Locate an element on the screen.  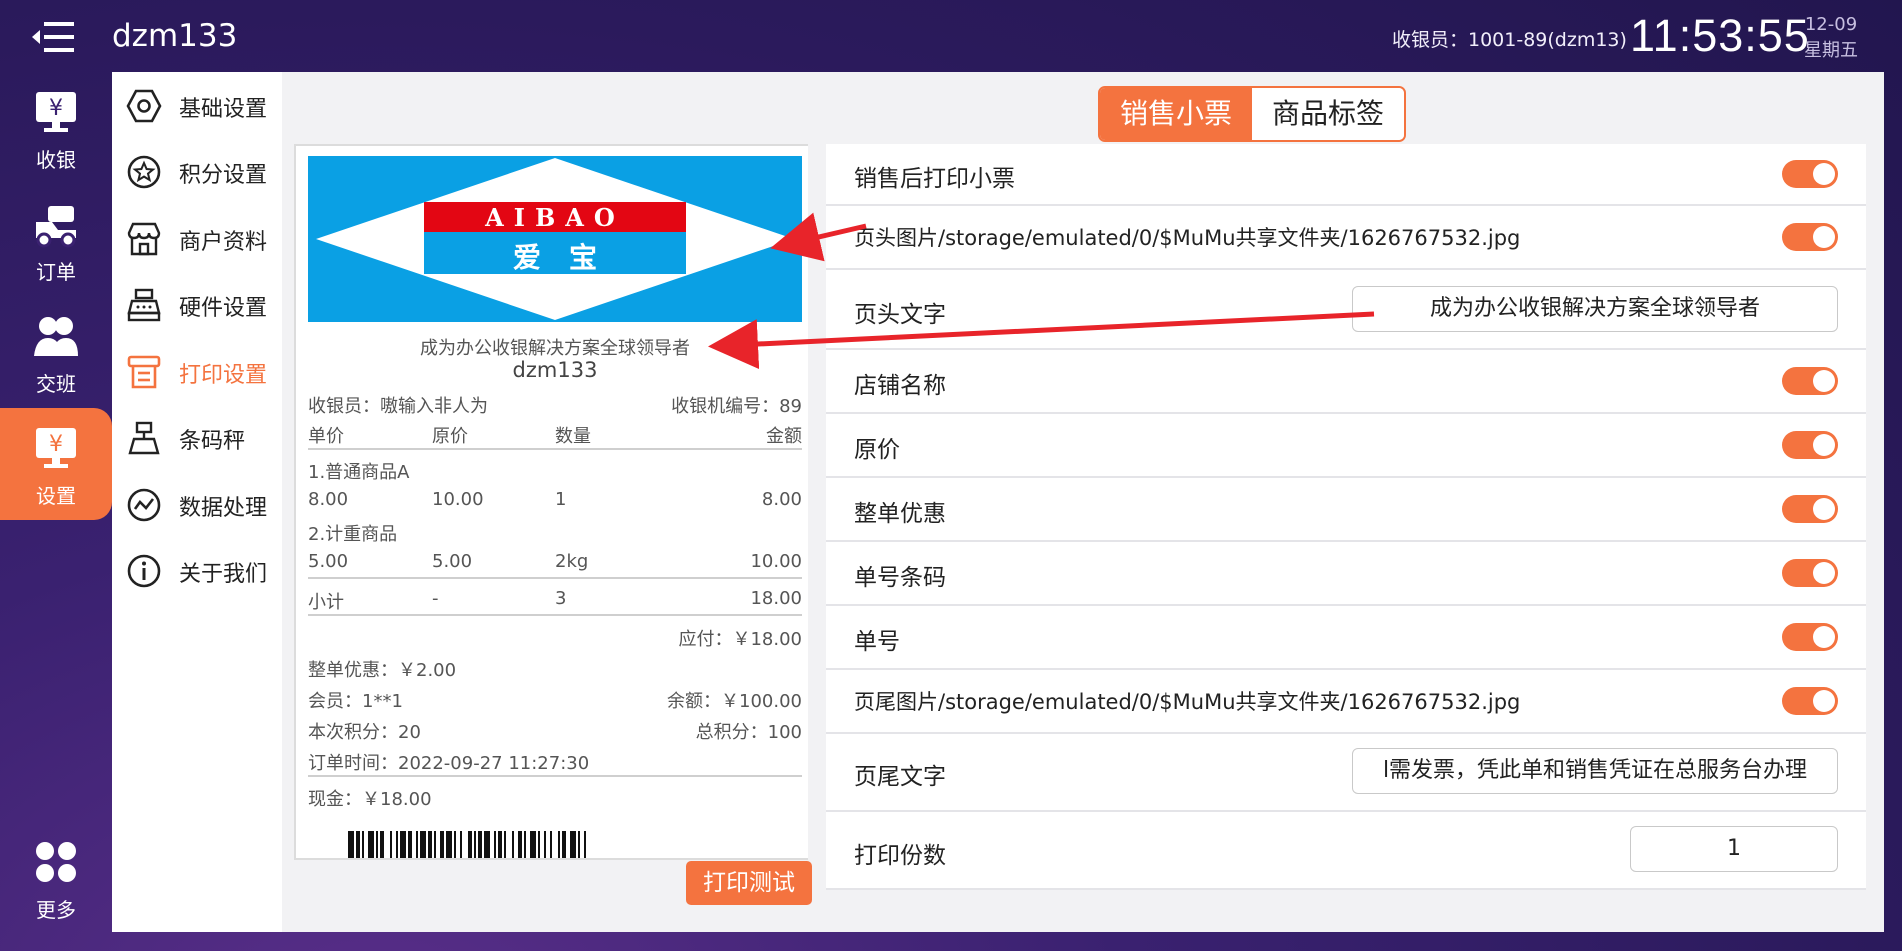
item-price: 5.00 is located at coordinates (328, 561).